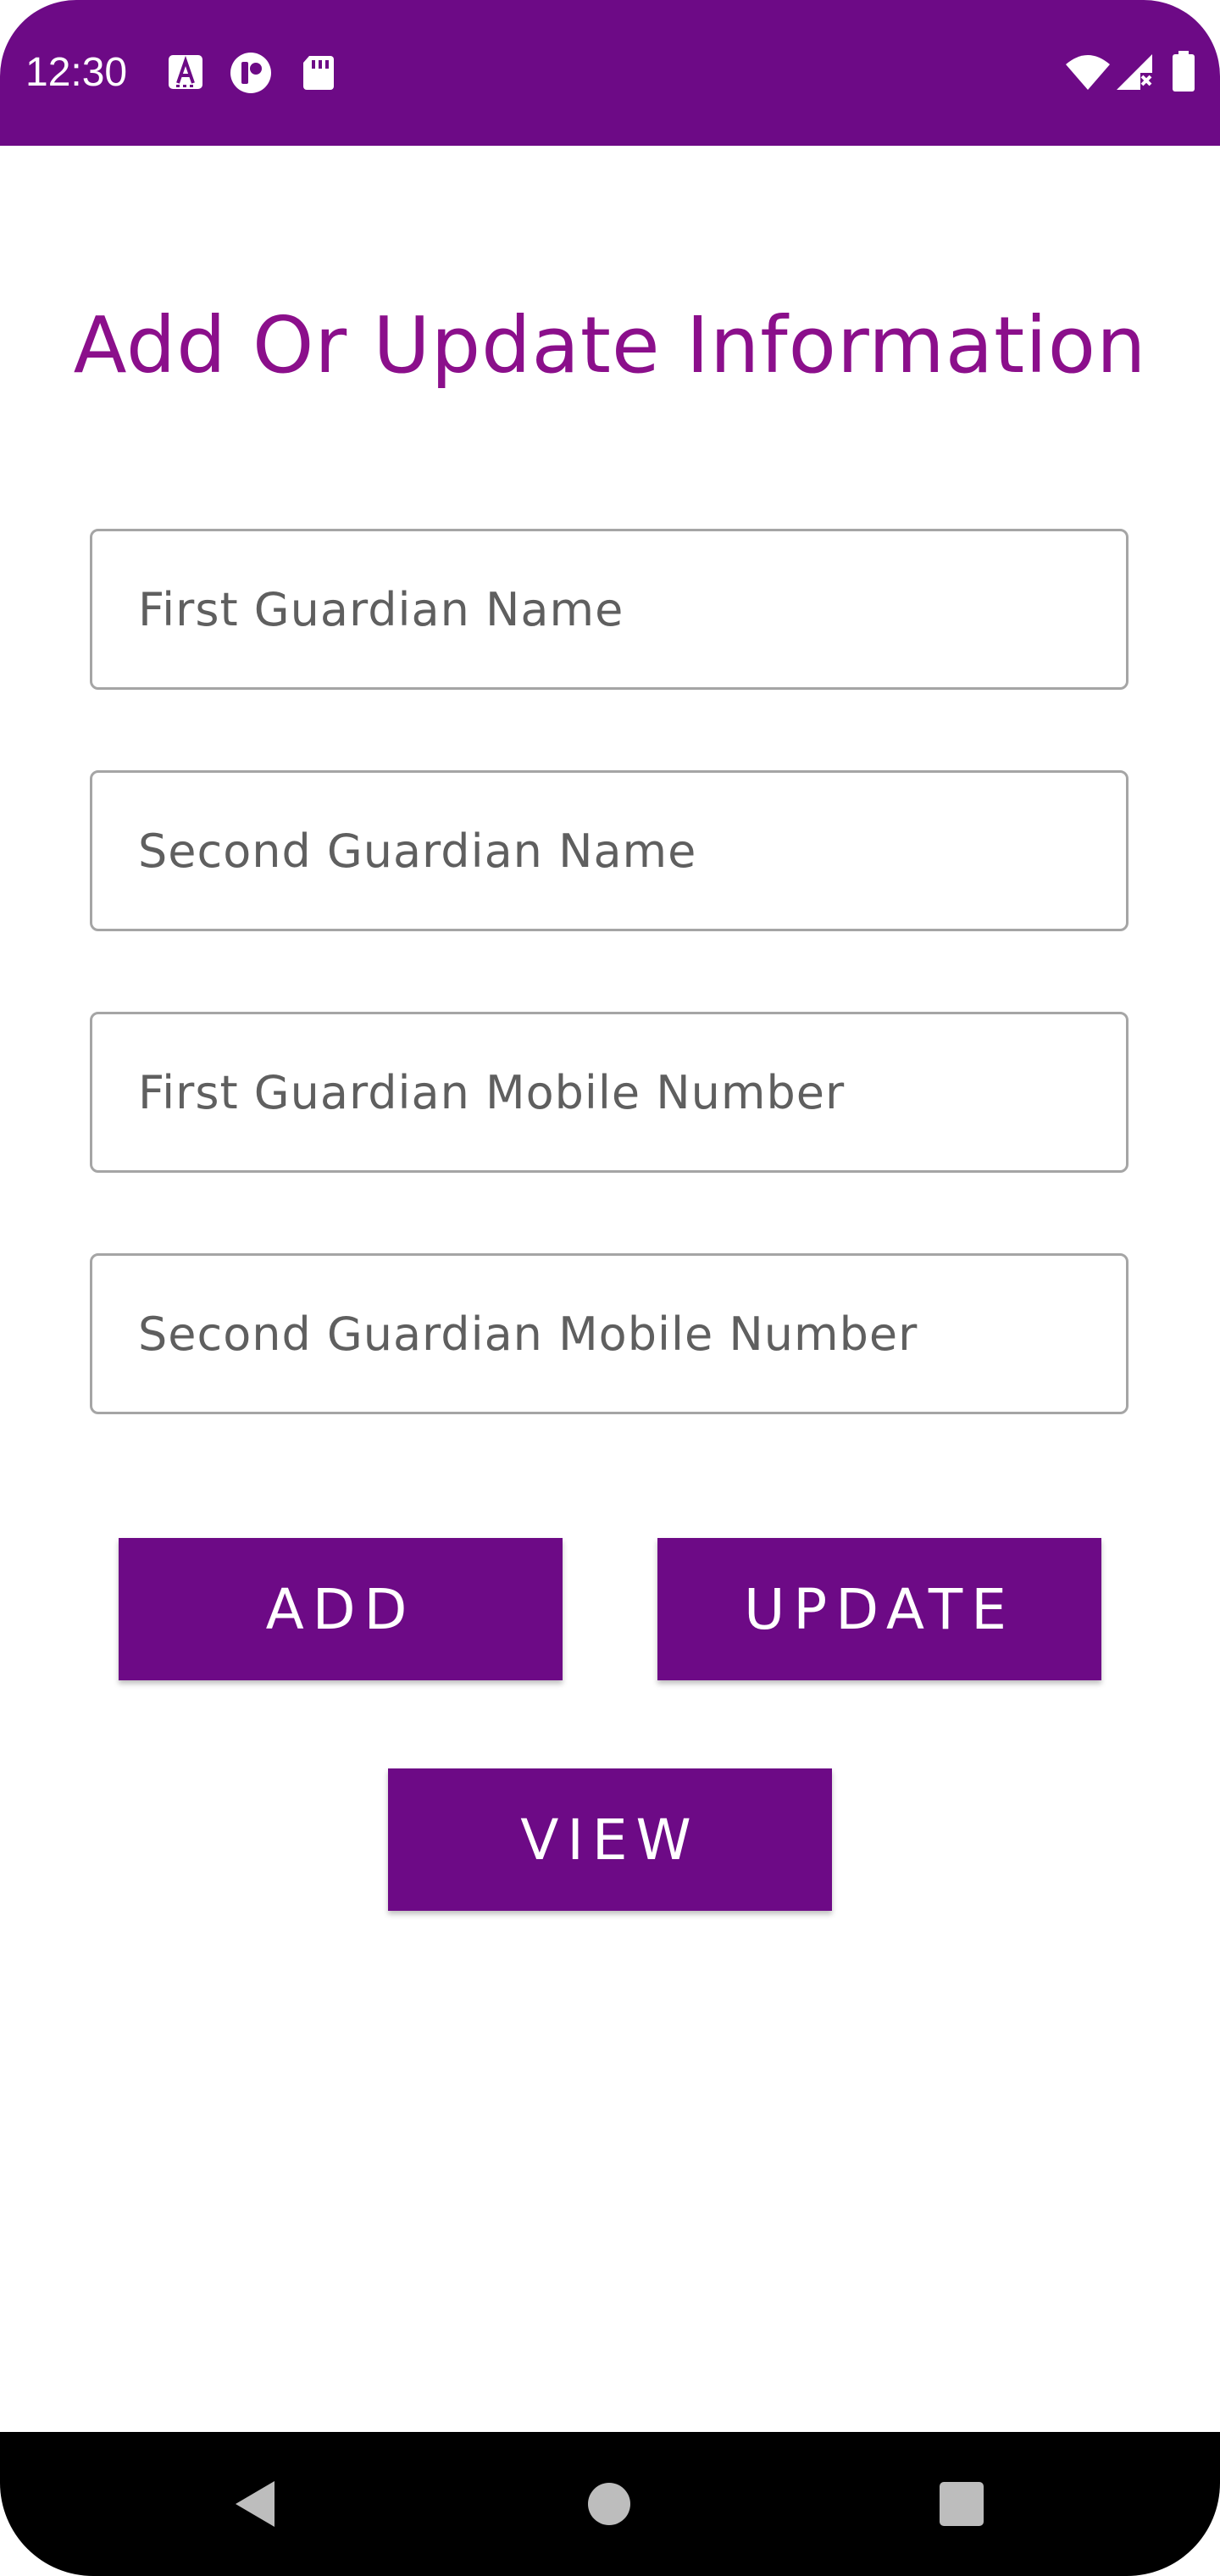  What do you see at coordinates (255, 2504) in the screenshot?
I see `back-icon` at bounding box center [255, 2504].